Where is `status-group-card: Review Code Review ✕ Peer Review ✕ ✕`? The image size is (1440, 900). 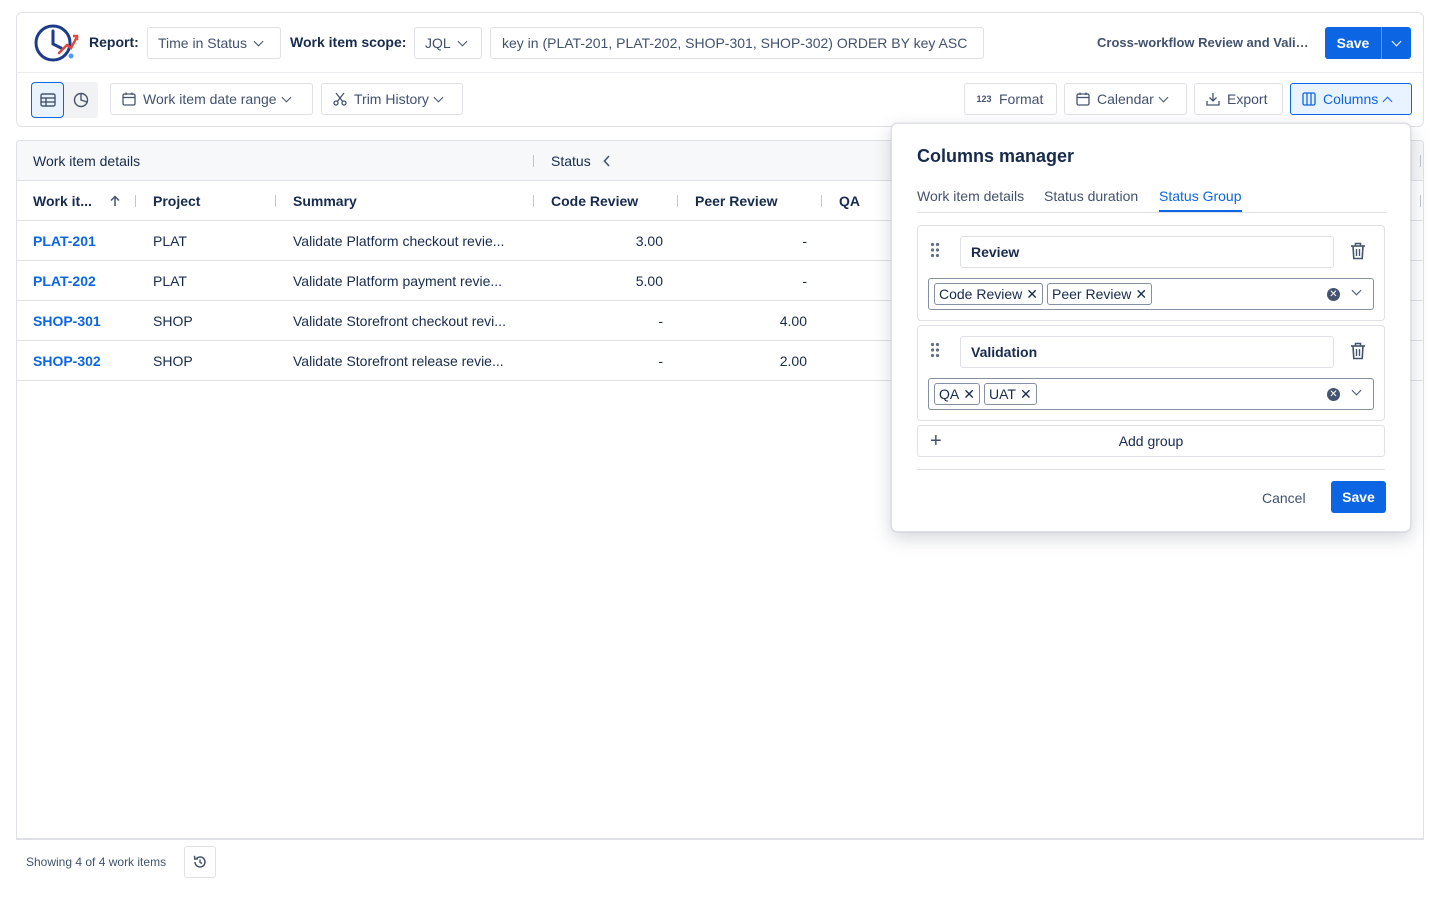 status-group-card: Review Code Review ✕ Peer Review ✕ ✕ is located at coordinates (1151, 273).